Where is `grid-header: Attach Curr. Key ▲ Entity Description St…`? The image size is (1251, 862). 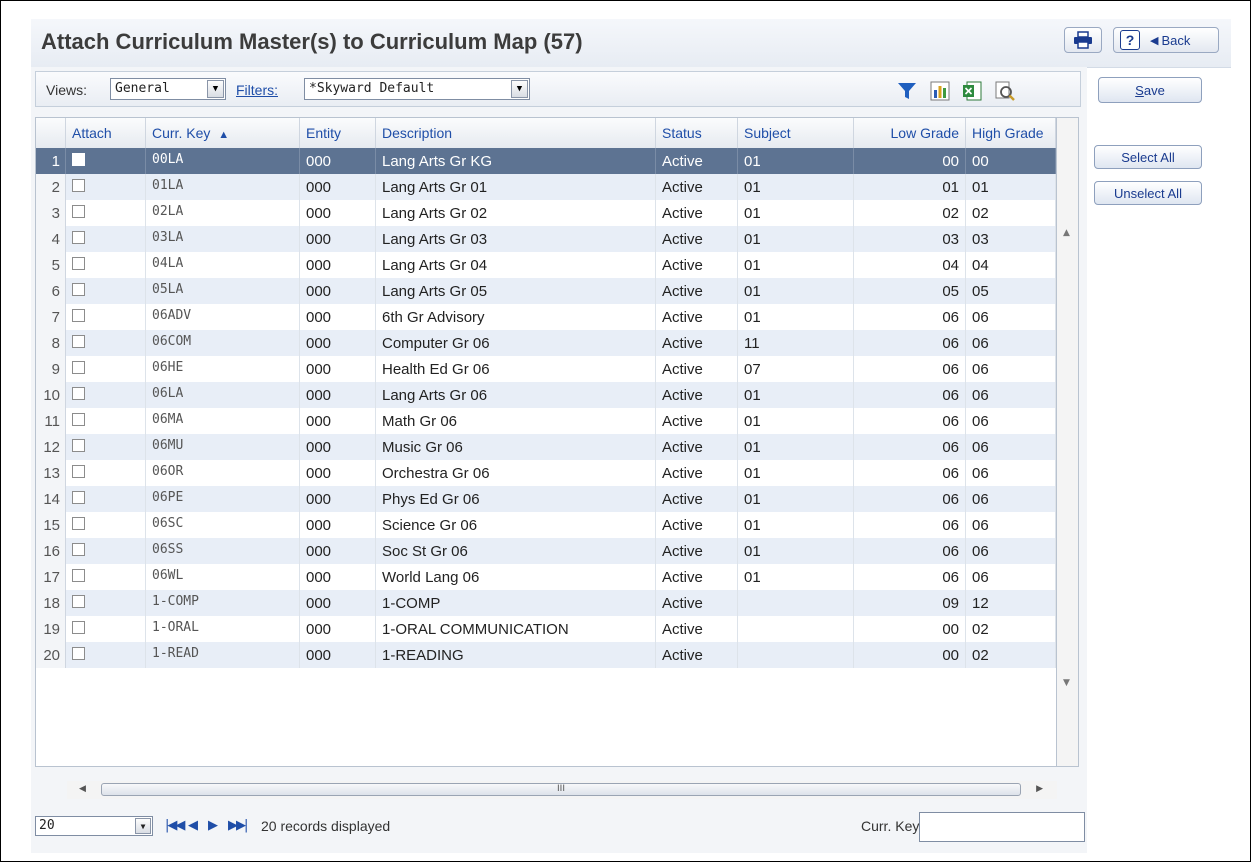 grid-header: Attach Curr. Key ▲ Entity Description St… is located at coordinates (546, 133).